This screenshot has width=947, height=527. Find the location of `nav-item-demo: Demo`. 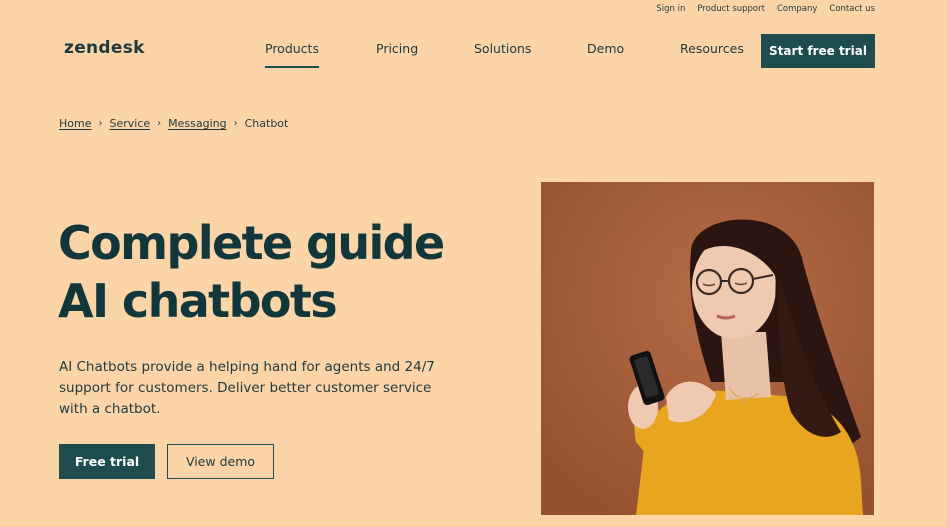

nav-item-demo: Demo is located at coordinates (605, 48).